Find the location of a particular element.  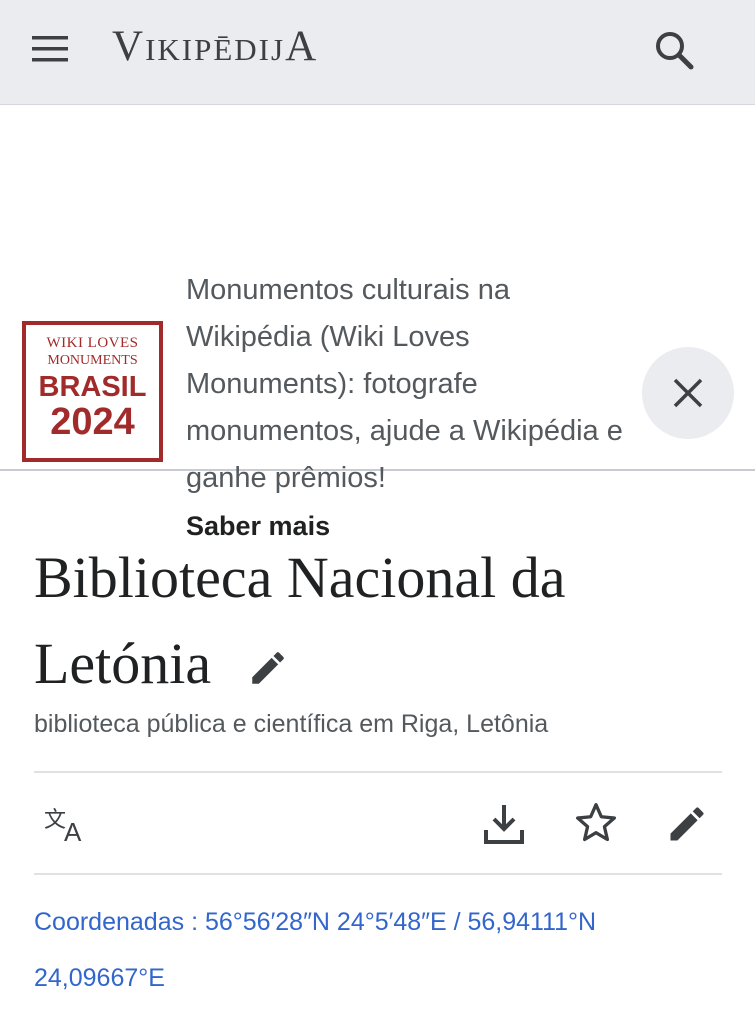

wiki-loves-monuments-logo: WIKI LOVES MONUMENTS BRASIL 2024 is located at coordinates (92, 391).